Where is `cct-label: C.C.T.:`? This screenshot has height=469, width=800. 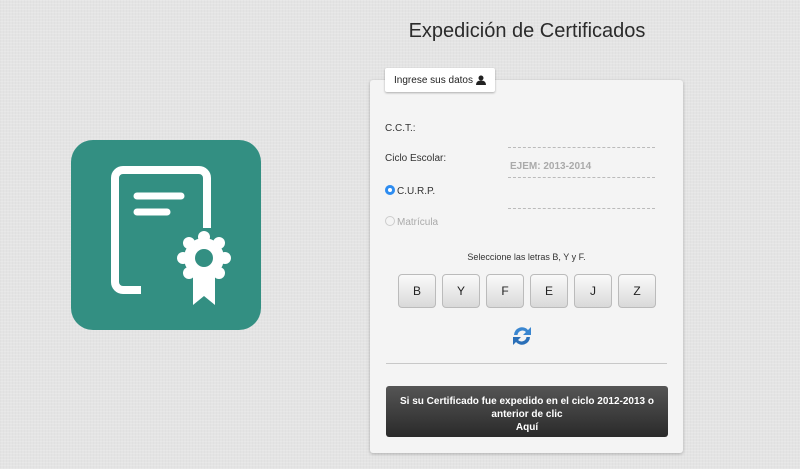
cct-label: C.C.T.: is located at coordinates (400, 128).